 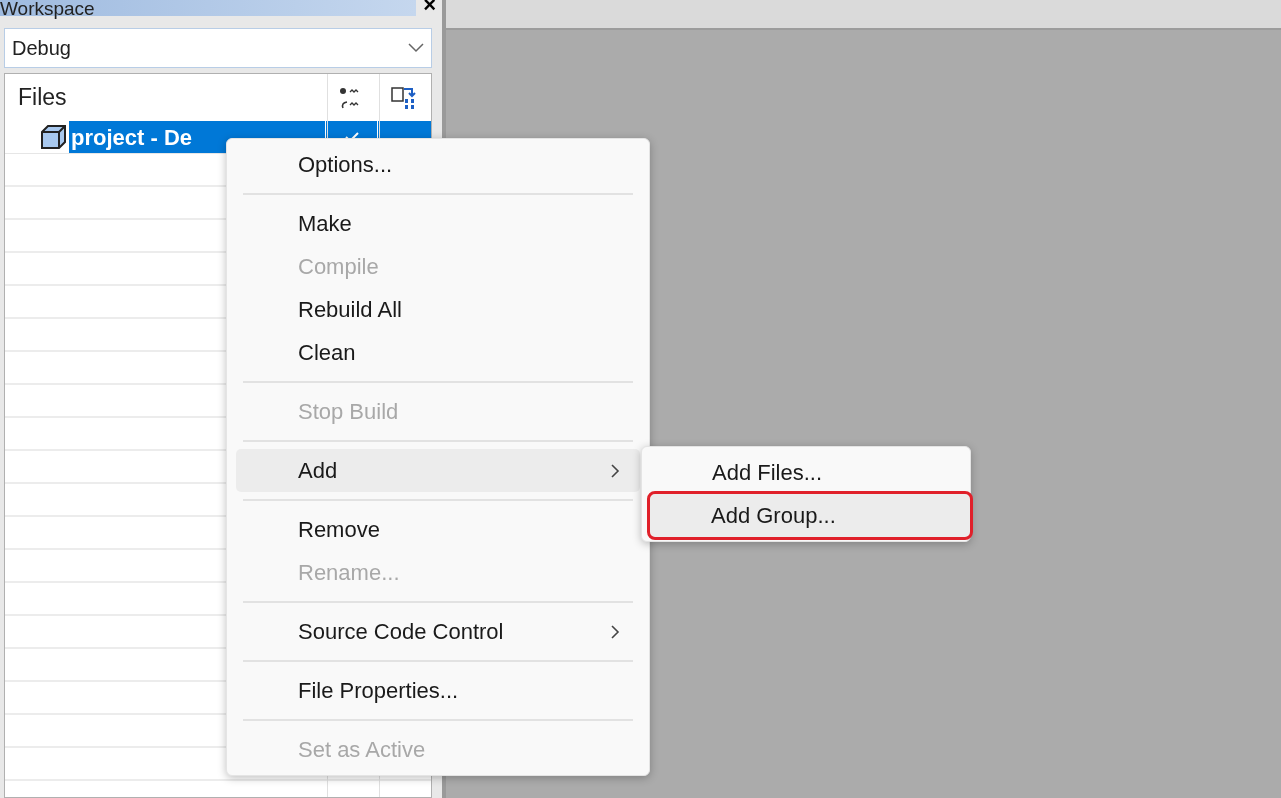 What do you see at coordinates (438, 631) in the screenshot?
I see `menu-item: Source Code Control` at bounding box center [438, 631].